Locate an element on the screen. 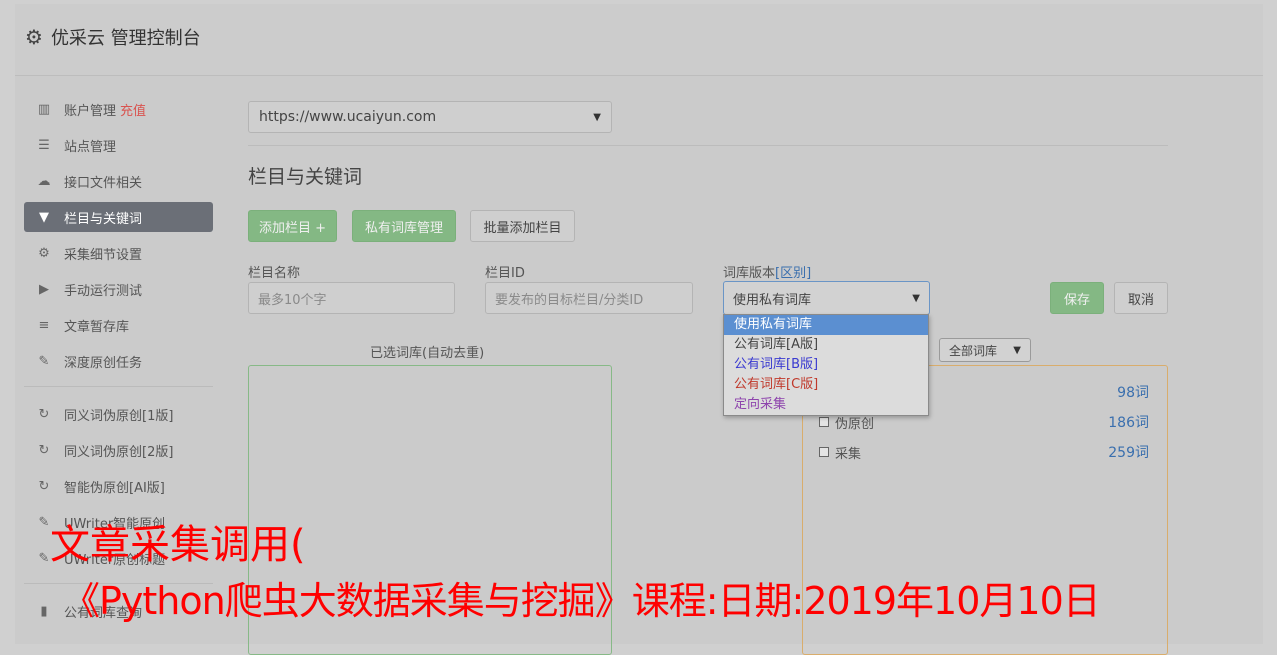 The image size is (1277, 655). overlay-caption-line2: 《Python爬虫大数据采集与挖掘》课程:日期:2019年10月10日 is located at coordinates (581, 601).